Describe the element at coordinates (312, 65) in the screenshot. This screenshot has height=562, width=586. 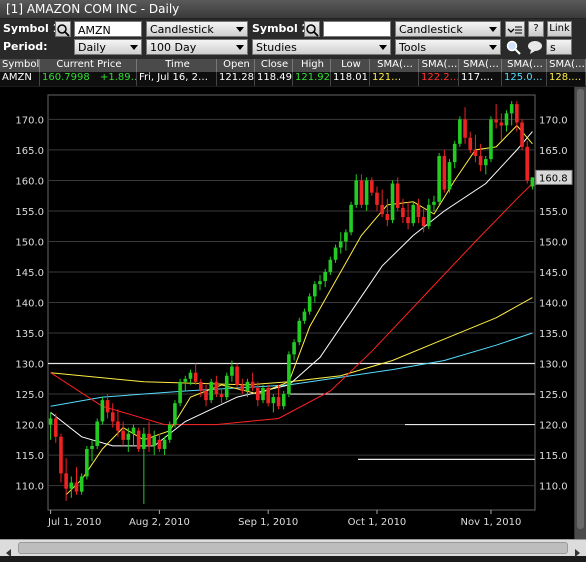
I see `column-header: High` at that location.